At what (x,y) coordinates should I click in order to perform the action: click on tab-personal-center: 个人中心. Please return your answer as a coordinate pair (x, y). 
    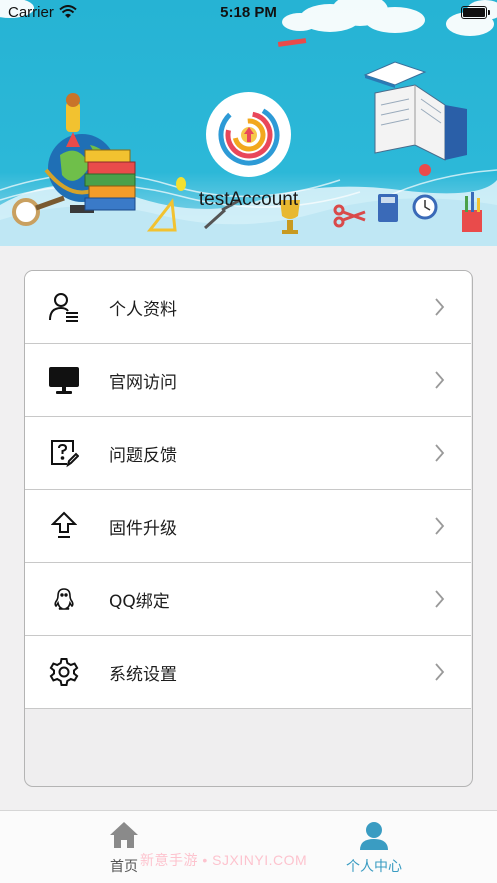
    Looking at the image, I should click on (374, 847).